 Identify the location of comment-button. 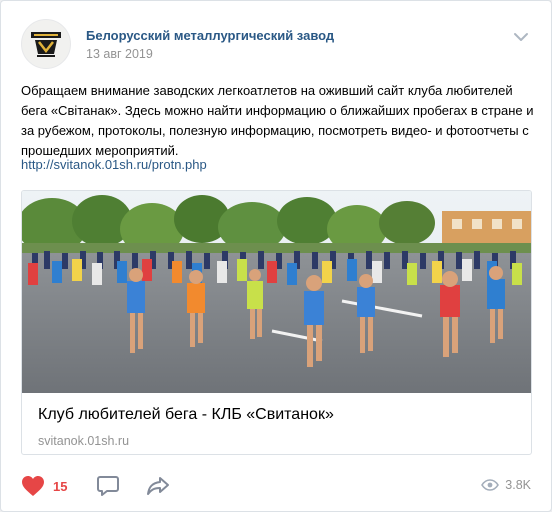
(108, 486).